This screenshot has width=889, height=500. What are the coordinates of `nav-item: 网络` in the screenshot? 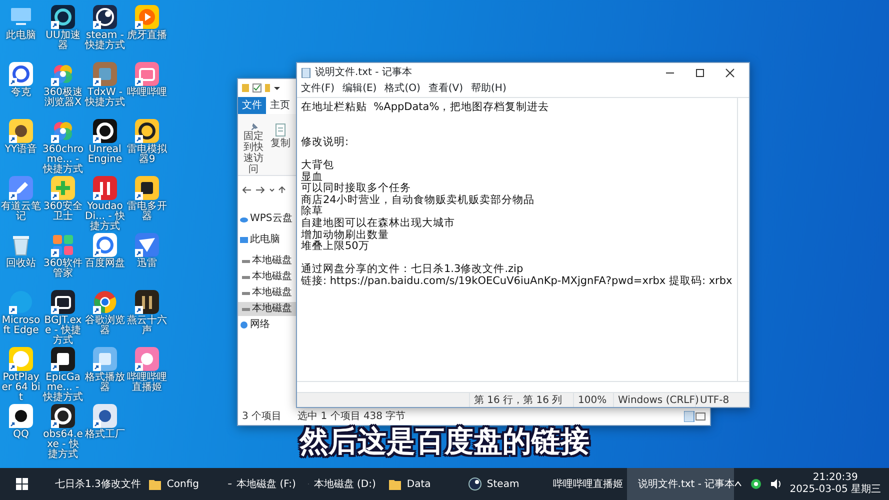 It's located at (267, 325).